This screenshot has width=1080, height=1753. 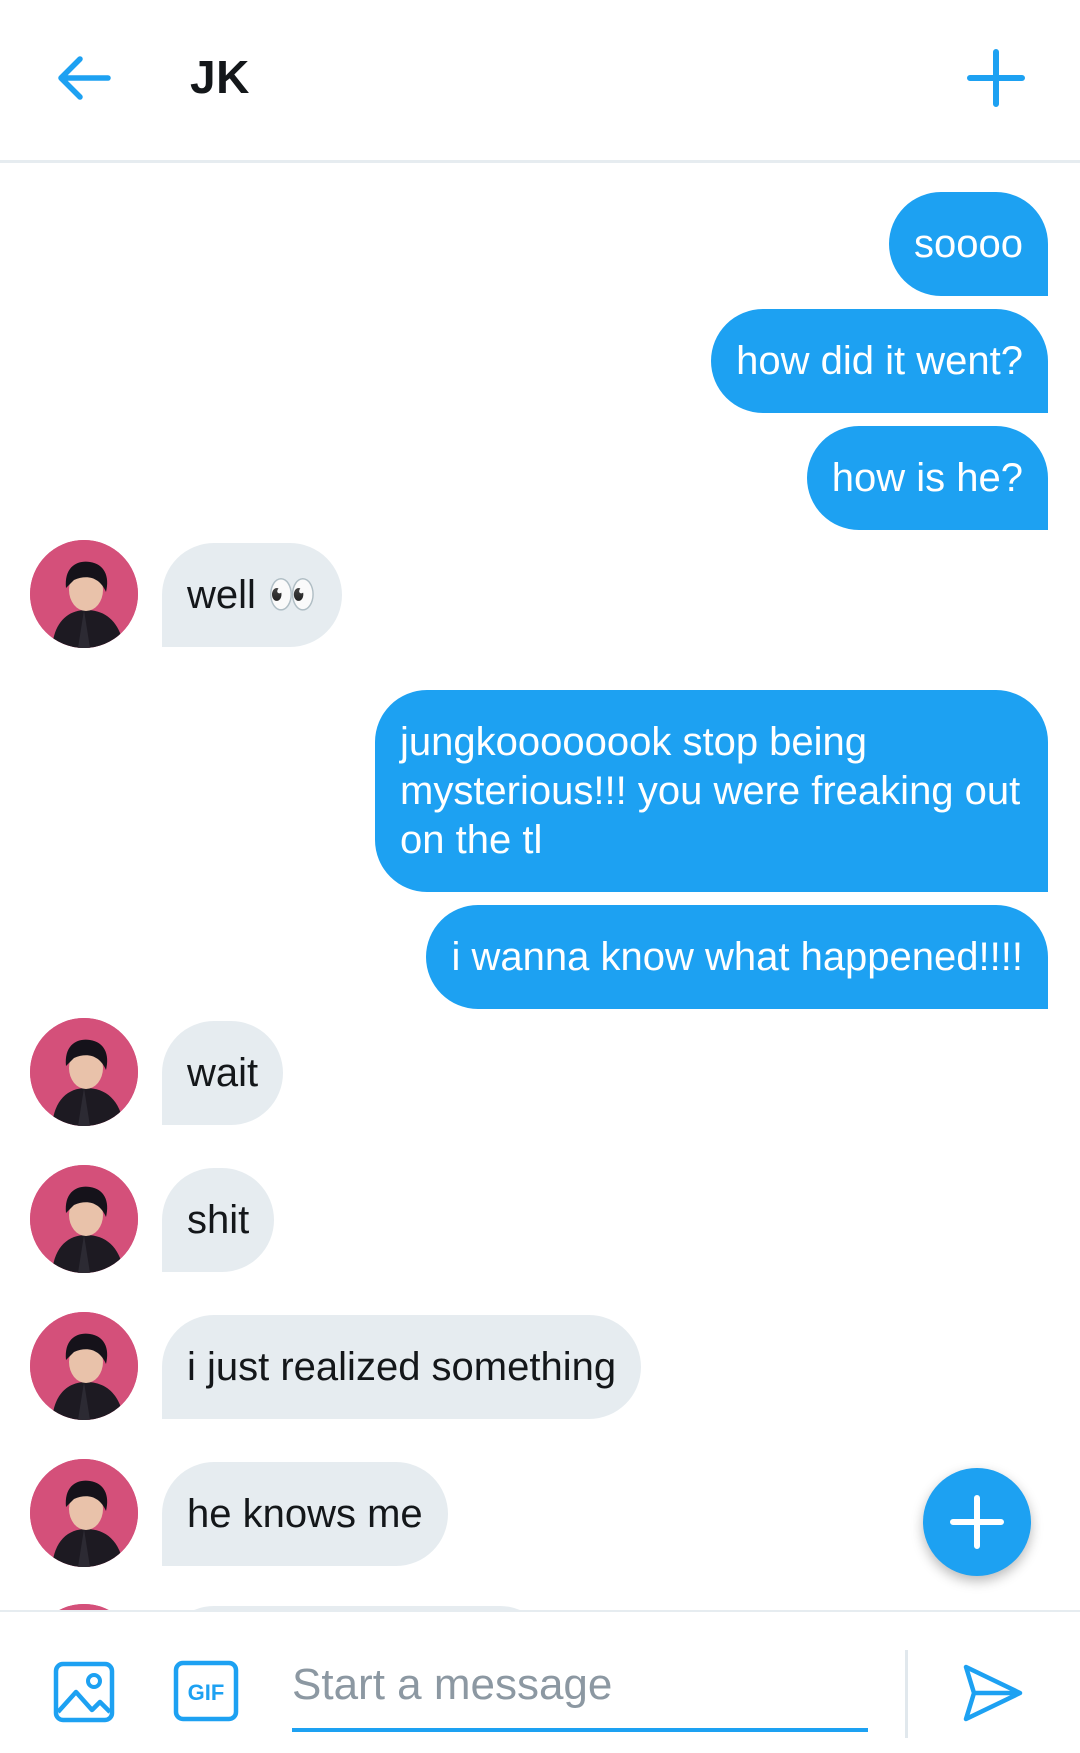 I want to click on message-bubble-outgoing: i wanna know what happened!!!!, so click(x=737, y=957).